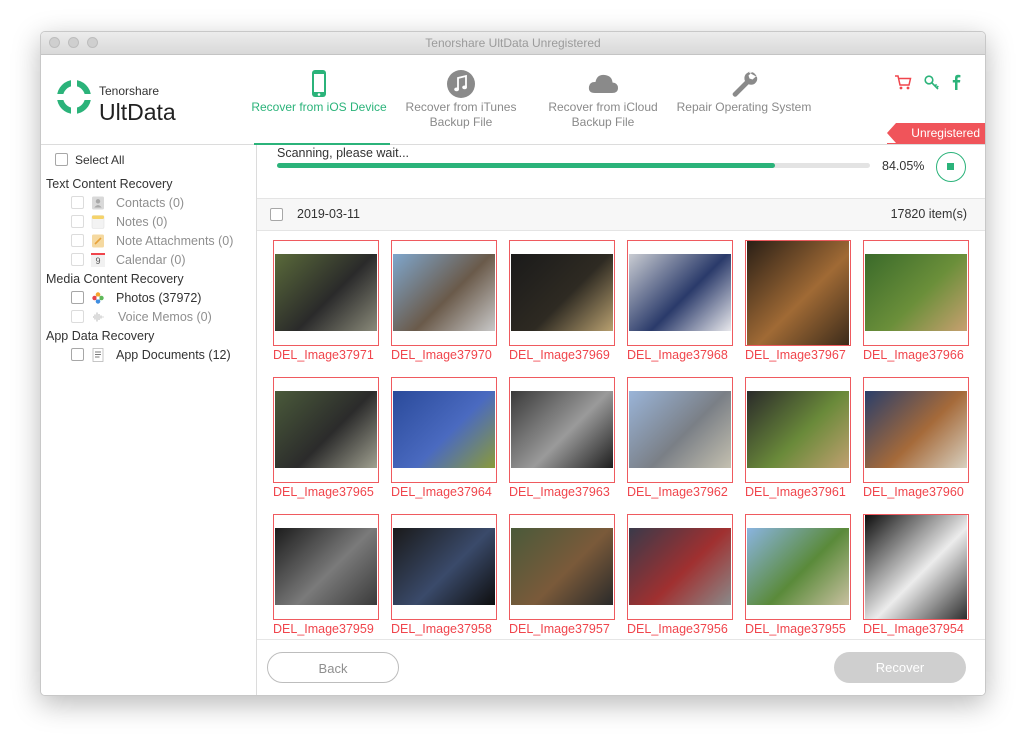 The height and width of the screenshot is (742, 1024). I want to click on photo-tile: DEL_Image37968, so click(680, 304).